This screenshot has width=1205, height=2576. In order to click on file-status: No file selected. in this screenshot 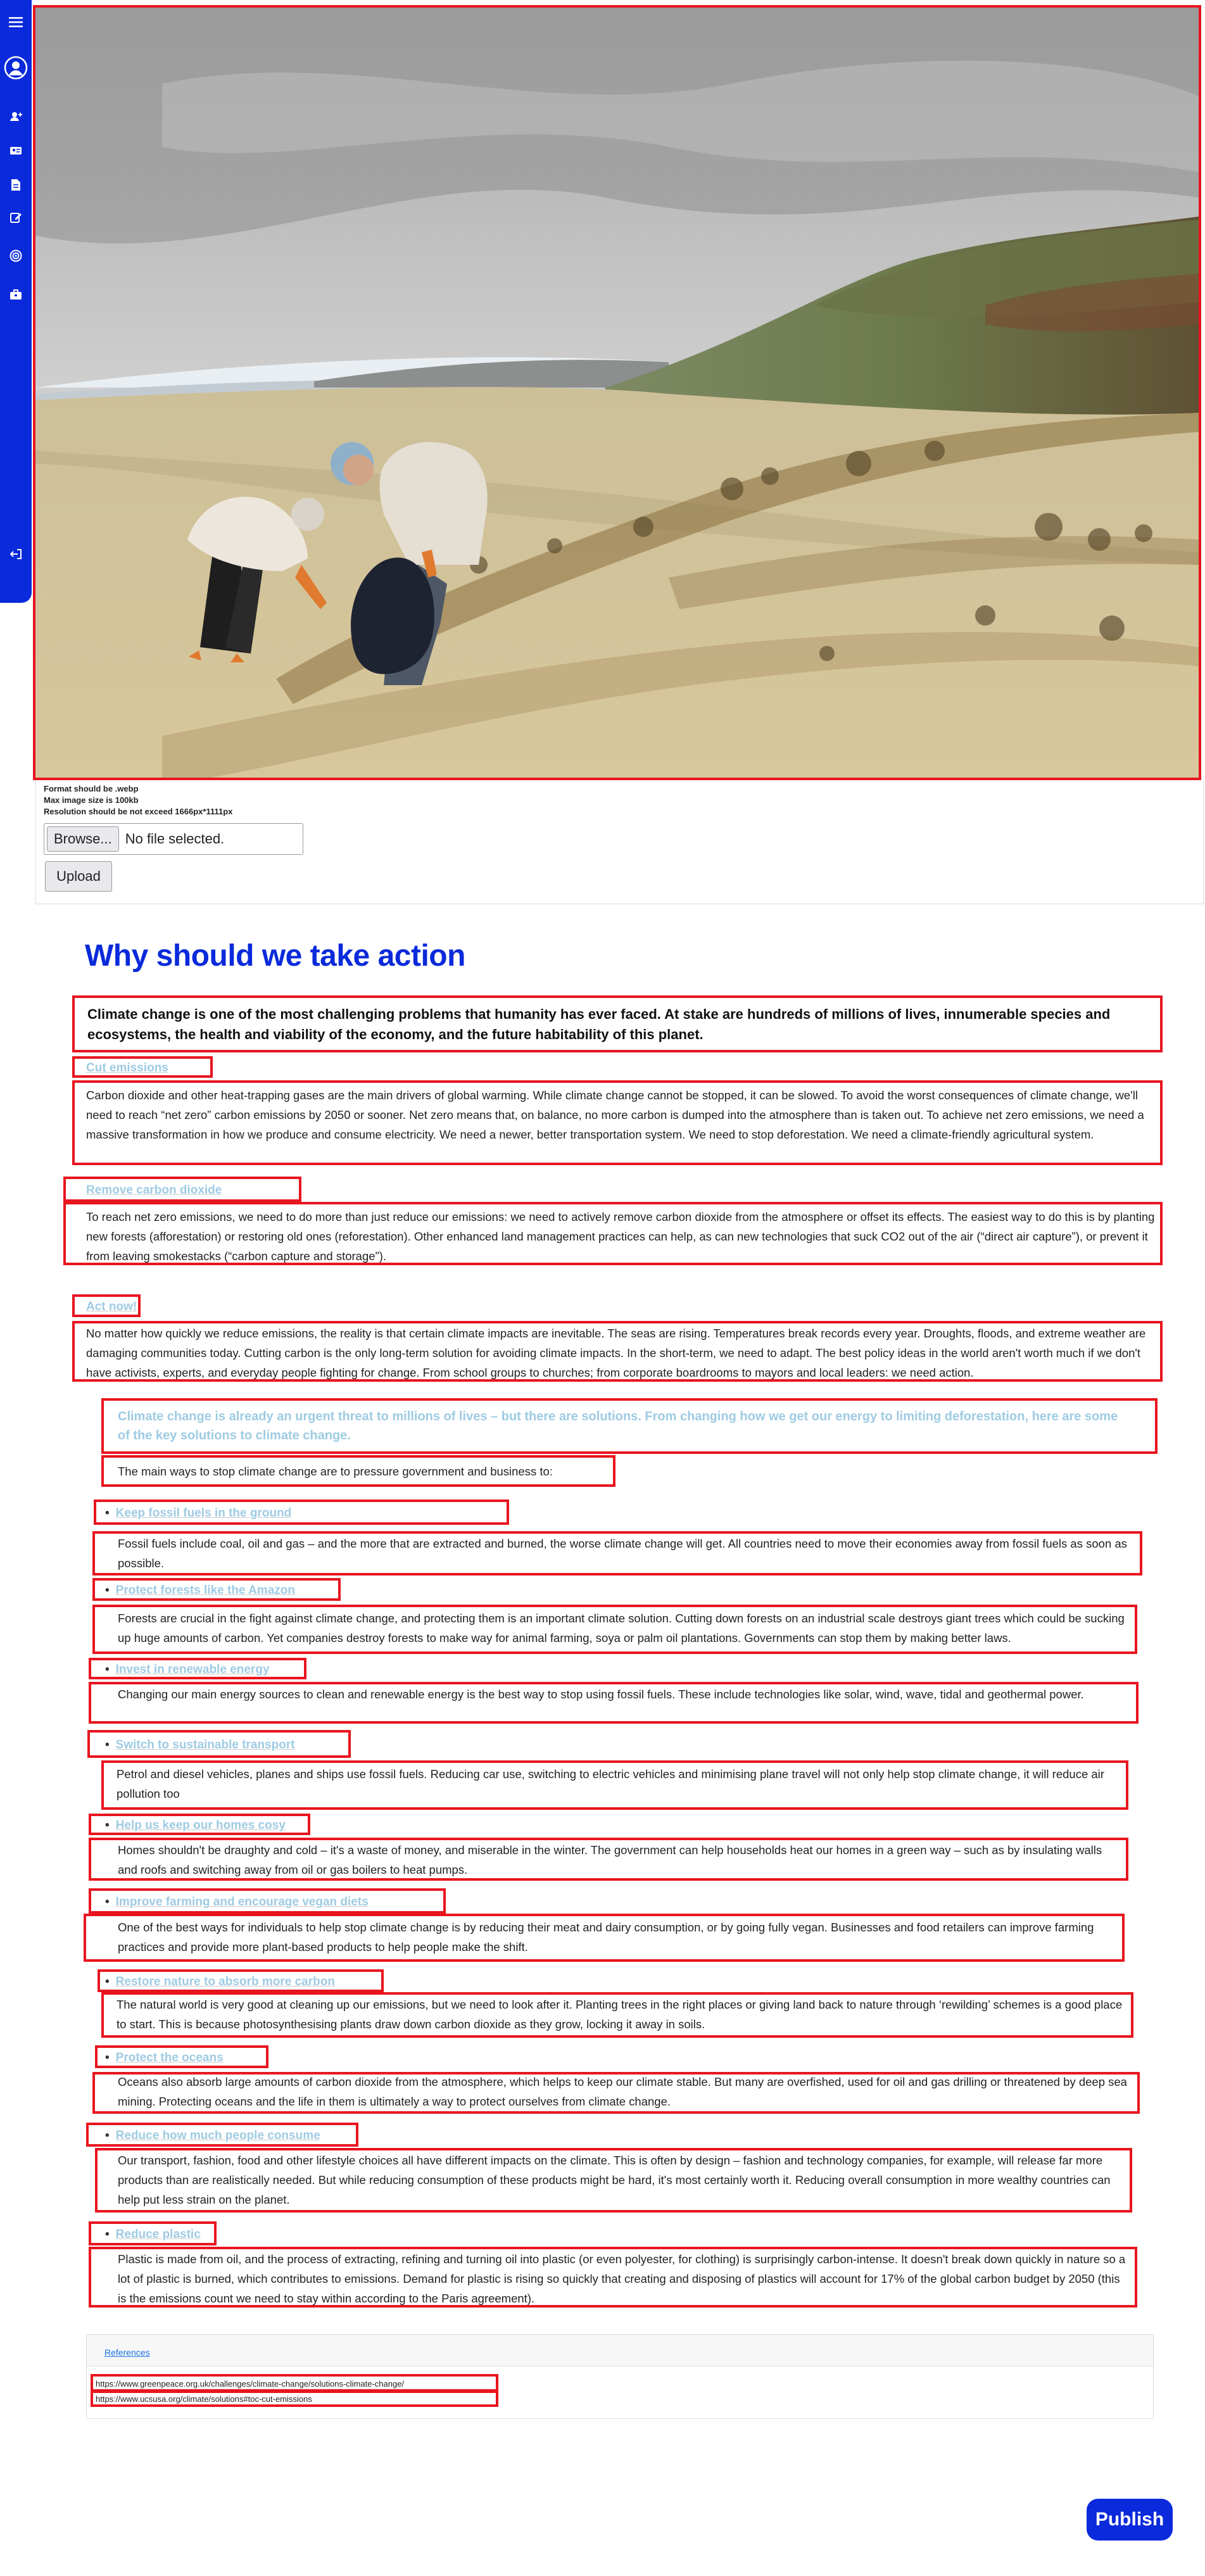, I will do `click(175, 839)`.